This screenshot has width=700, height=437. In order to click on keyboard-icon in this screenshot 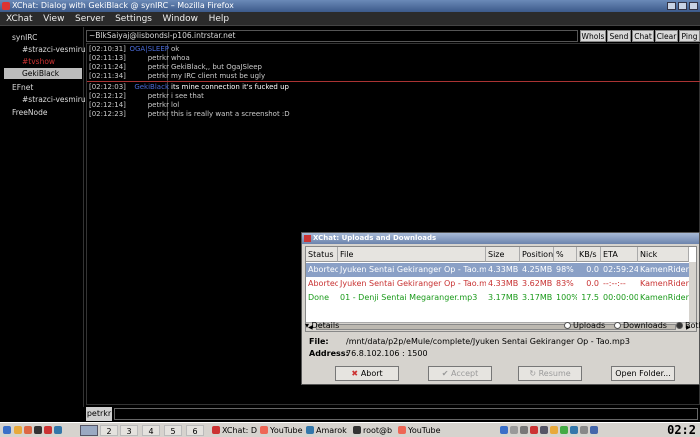, I will do `click(544, 430)`.